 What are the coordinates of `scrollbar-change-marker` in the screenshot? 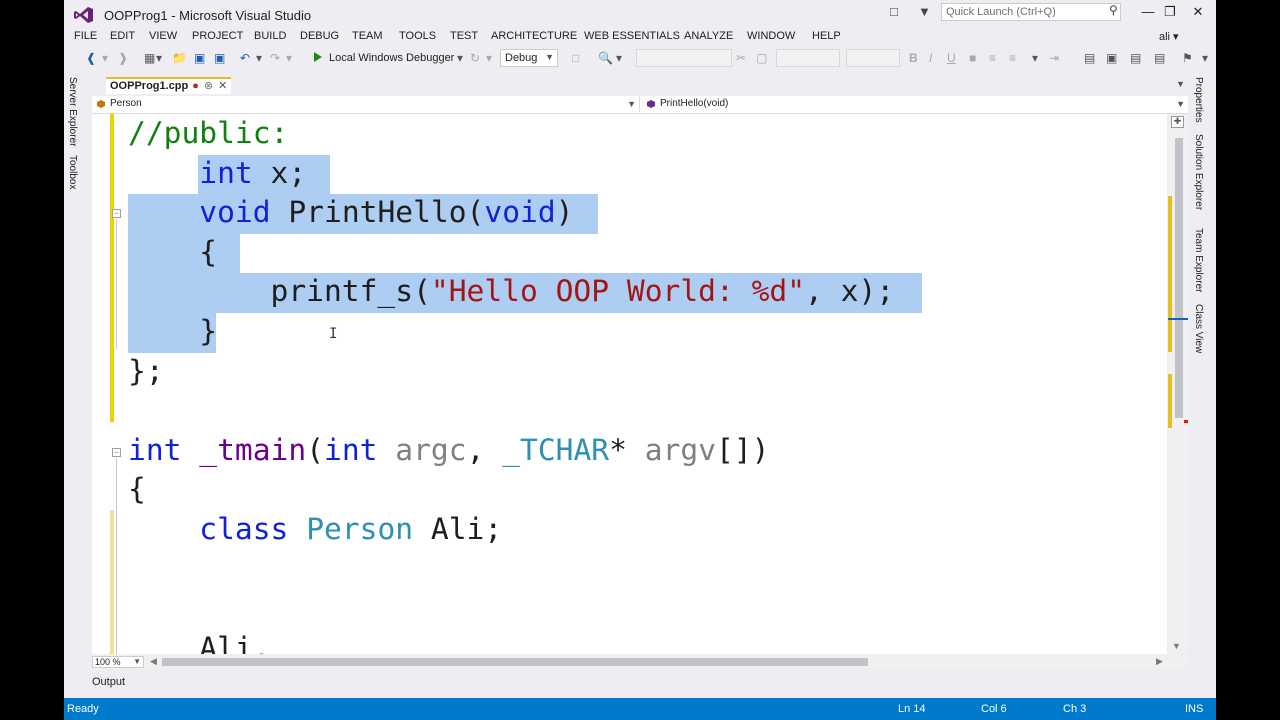 It's located at (1170, 274).